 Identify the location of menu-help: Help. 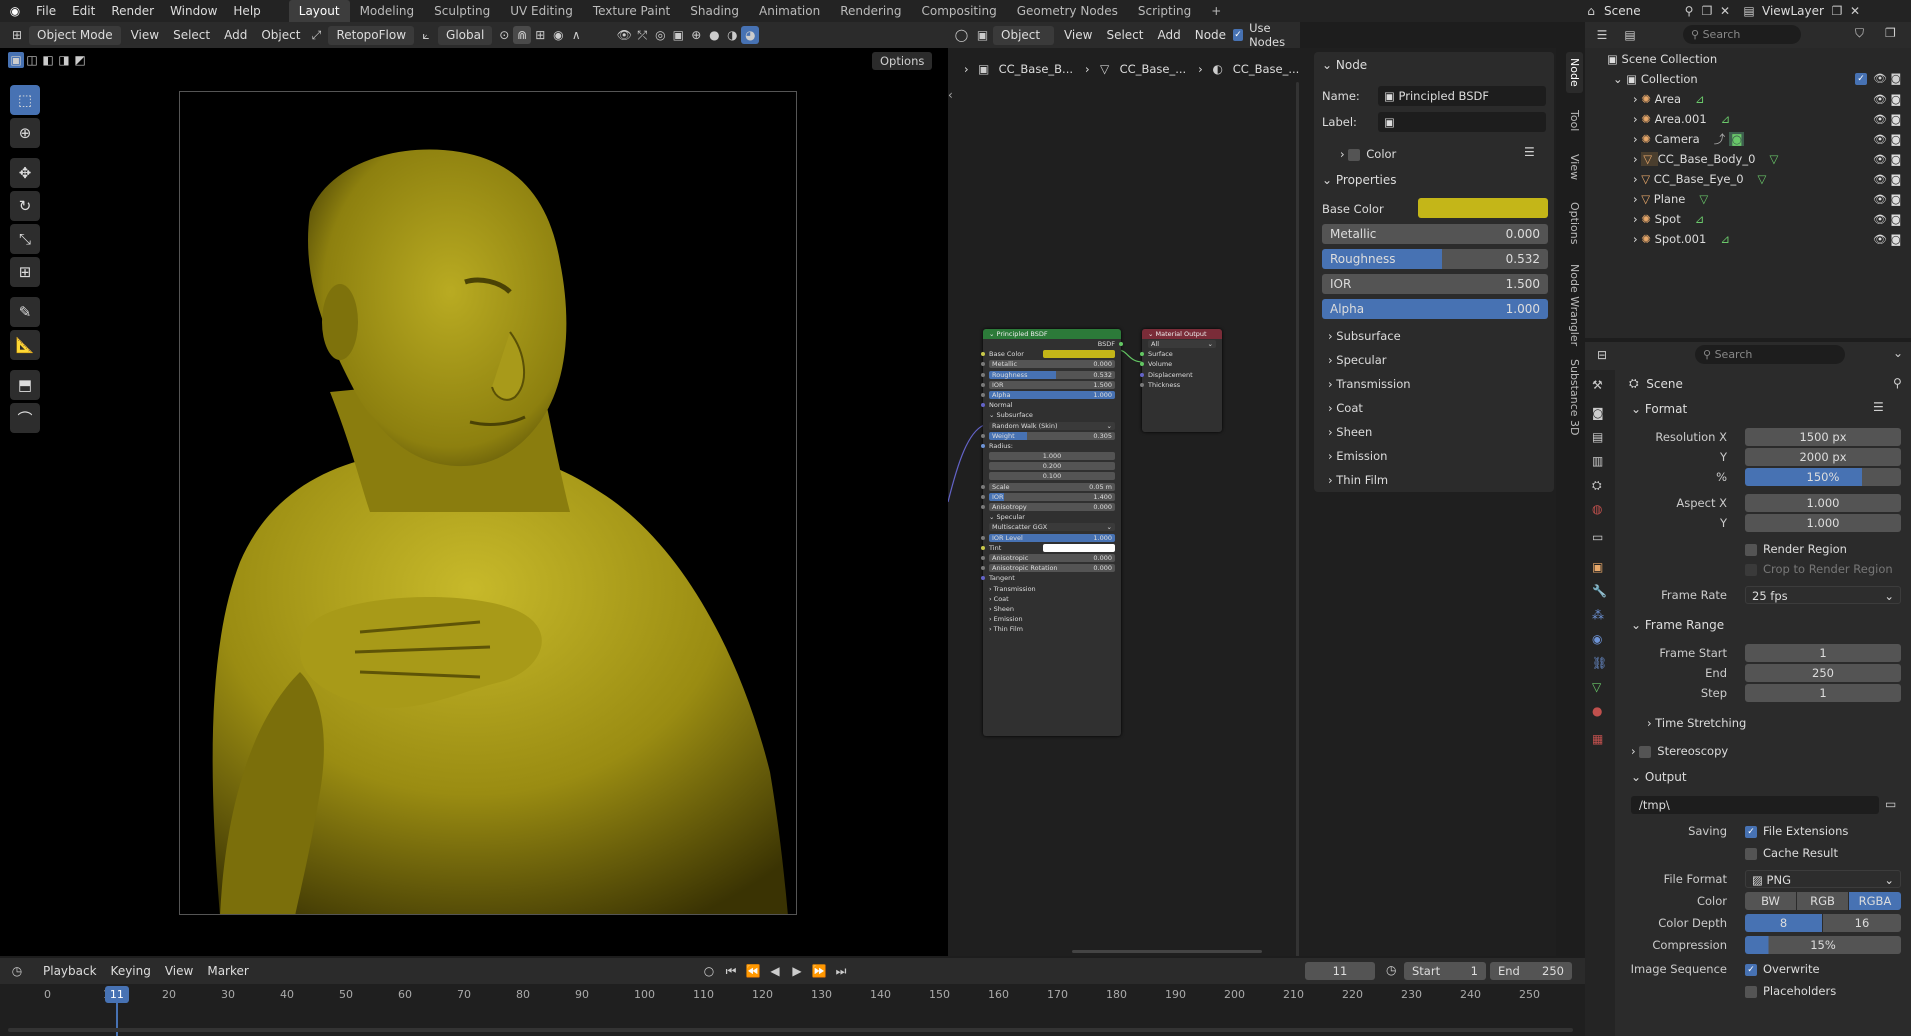
(246, 11).